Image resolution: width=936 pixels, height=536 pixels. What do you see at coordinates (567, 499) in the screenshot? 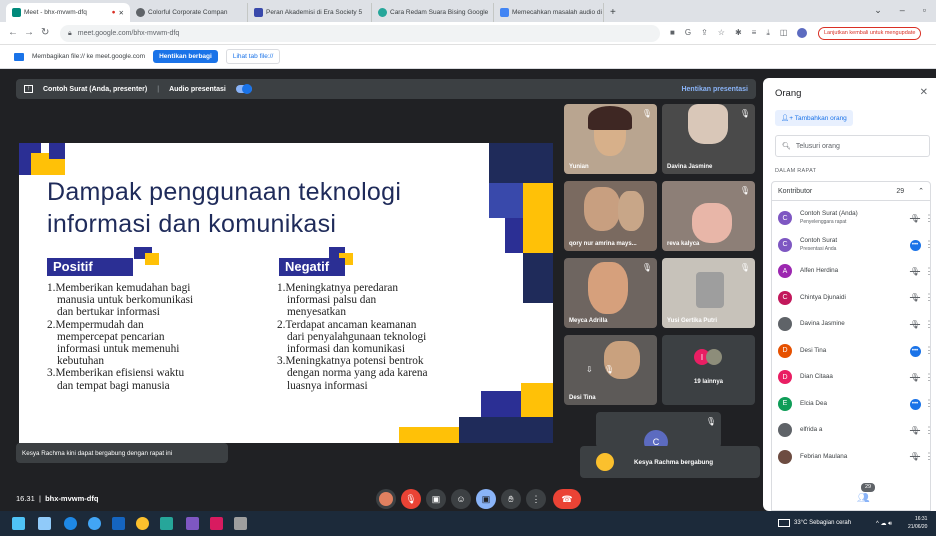
I see `leave-call-button: ☎︎` at bounding box center [567, 499].